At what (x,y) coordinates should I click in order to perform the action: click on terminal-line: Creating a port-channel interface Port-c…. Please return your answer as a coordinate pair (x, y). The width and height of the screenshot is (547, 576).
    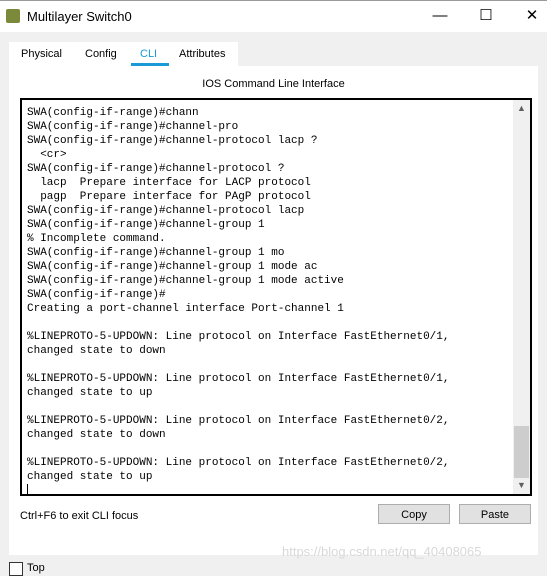
    Looking at the image, I should click on (185, 309).